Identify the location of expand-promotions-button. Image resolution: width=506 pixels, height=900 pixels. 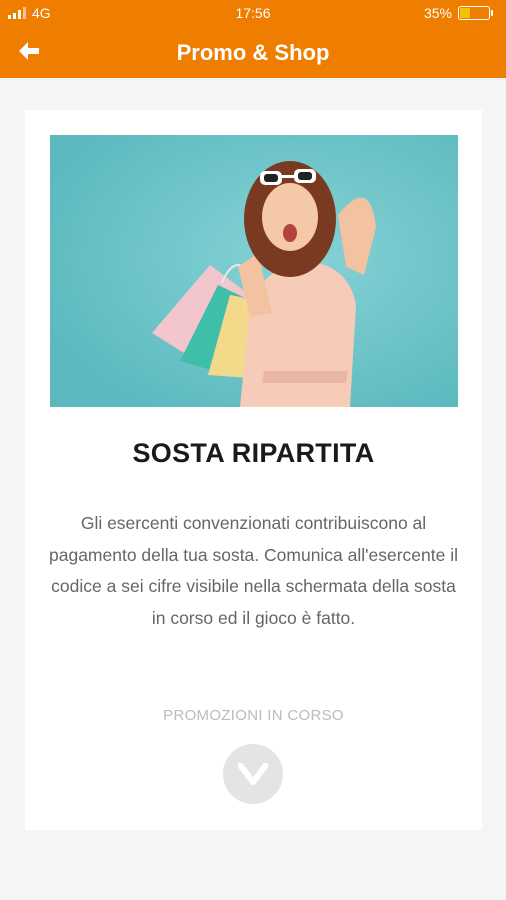
(253, 774).